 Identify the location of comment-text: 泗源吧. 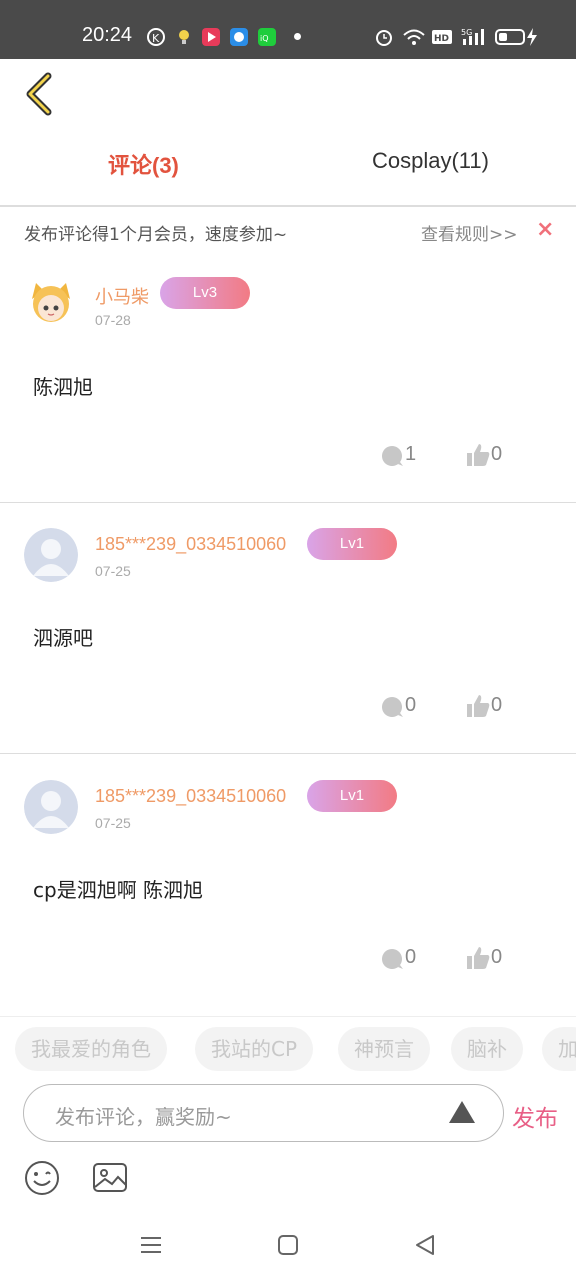
(63, 638).